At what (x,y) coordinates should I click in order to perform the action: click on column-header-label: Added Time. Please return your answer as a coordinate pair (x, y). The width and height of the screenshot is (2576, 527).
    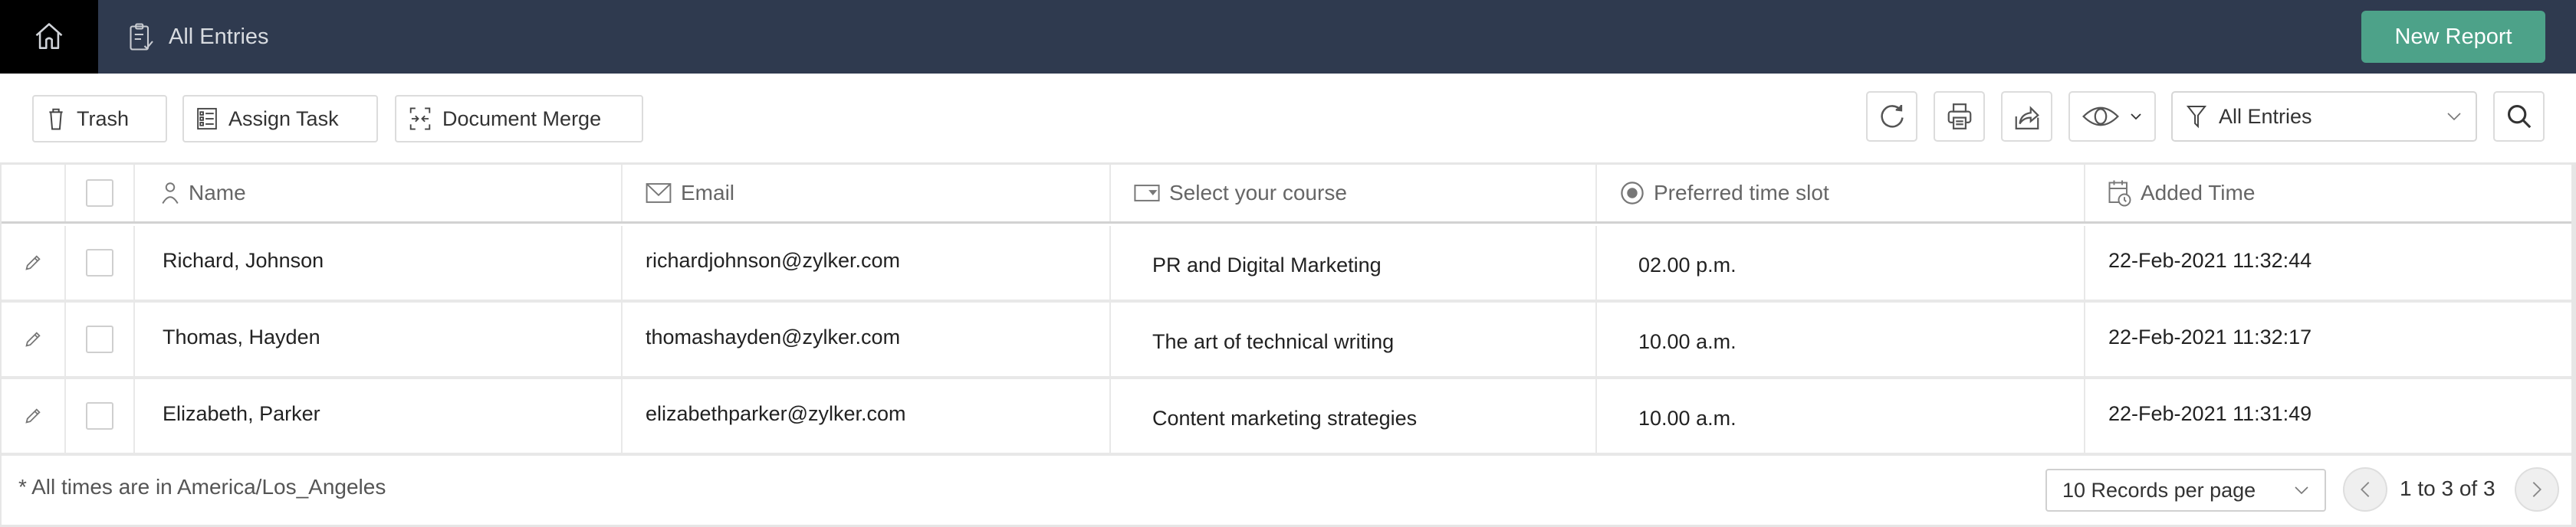
    Looking at the image, I should click on (2198, 193).